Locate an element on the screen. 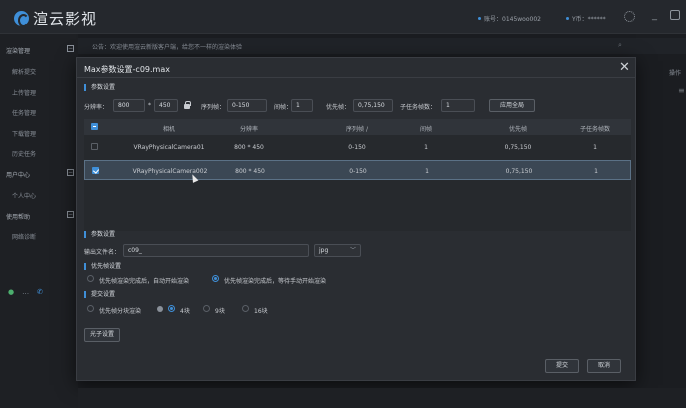 The image size is (686, 408). format-select: jpg ﹀ is located at coordinates (337, 250).